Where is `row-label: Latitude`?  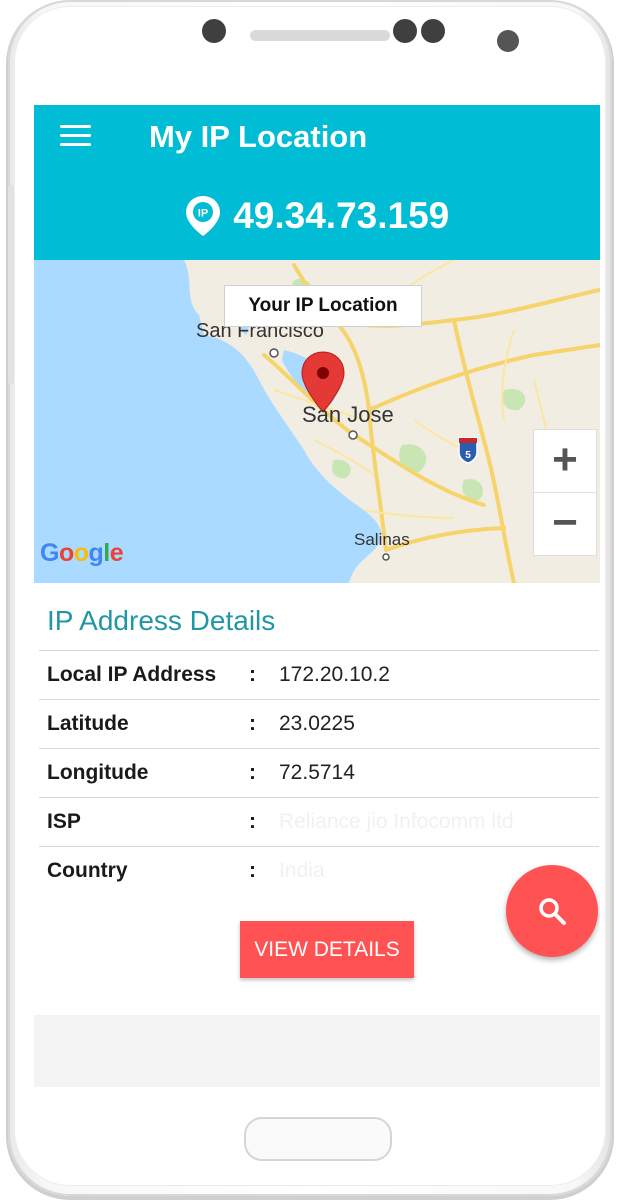
row-label: Latitude is located at coordinates (88, 723).